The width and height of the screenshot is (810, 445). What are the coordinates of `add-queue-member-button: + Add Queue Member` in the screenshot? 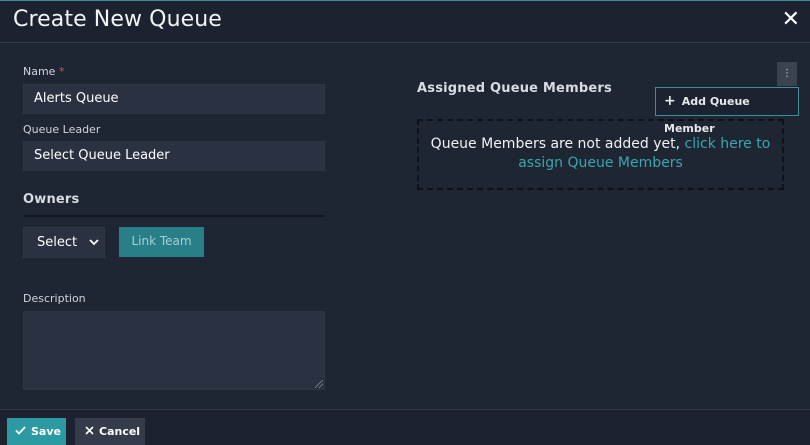 It's located at (727, 111).